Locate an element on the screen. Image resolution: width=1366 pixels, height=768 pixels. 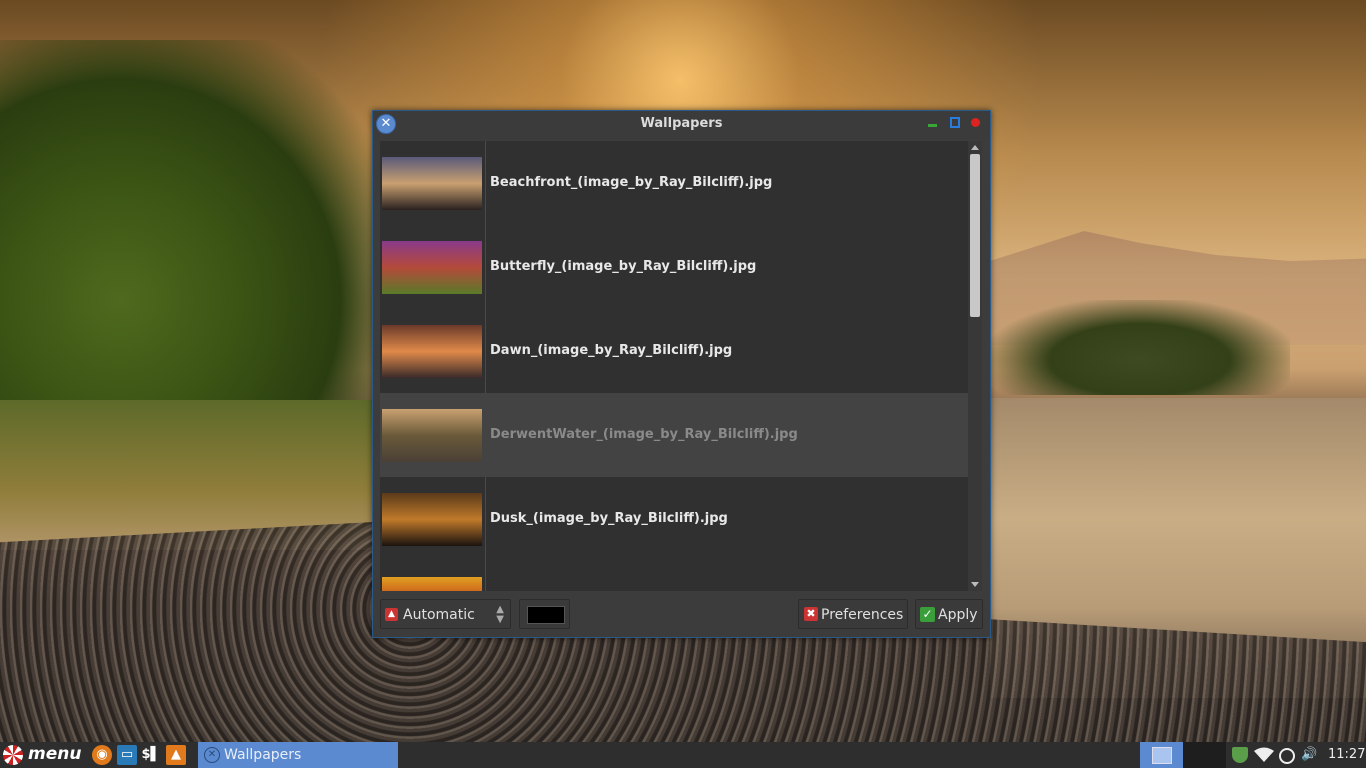
wallpaper-list-item is located at coordinates (674, 576).